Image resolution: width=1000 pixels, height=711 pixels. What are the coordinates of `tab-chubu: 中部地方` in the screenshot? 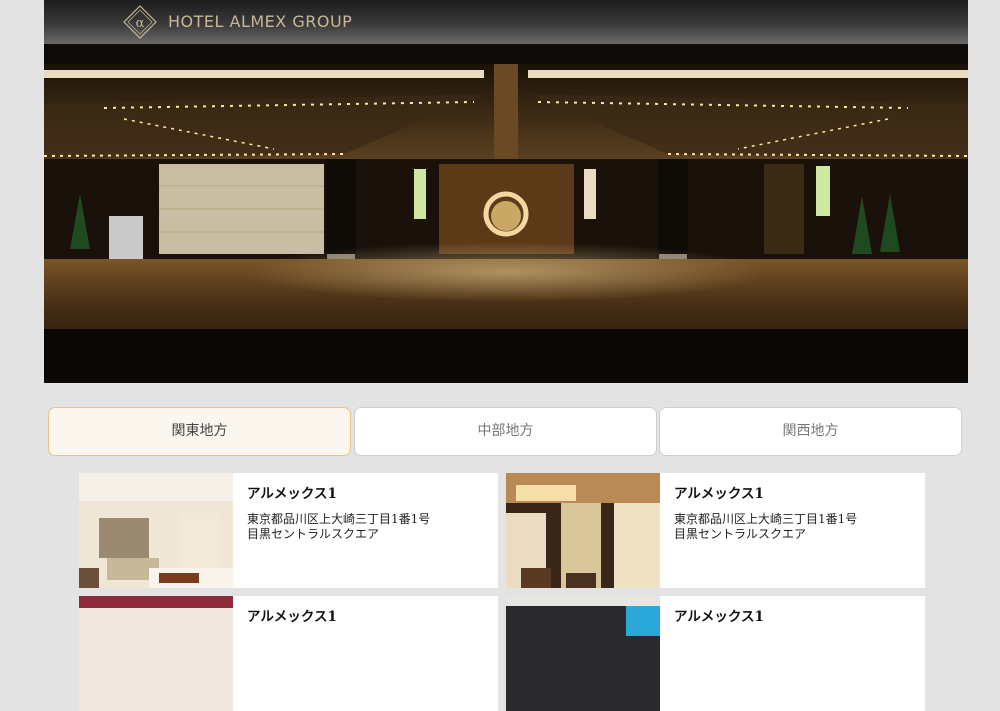 It's located at (505, 431).